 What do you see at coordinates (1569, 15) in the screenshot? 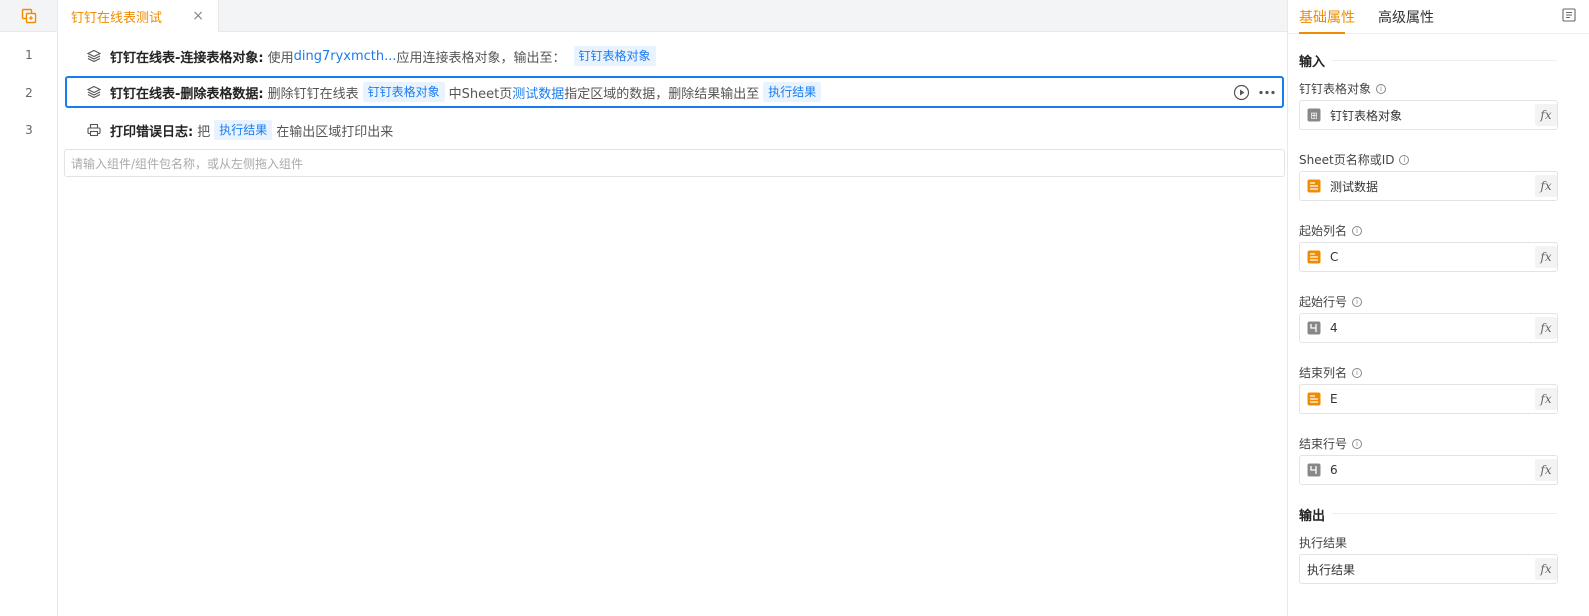
I see `panel-toggle-icon` at bounding box center [1569, 15].